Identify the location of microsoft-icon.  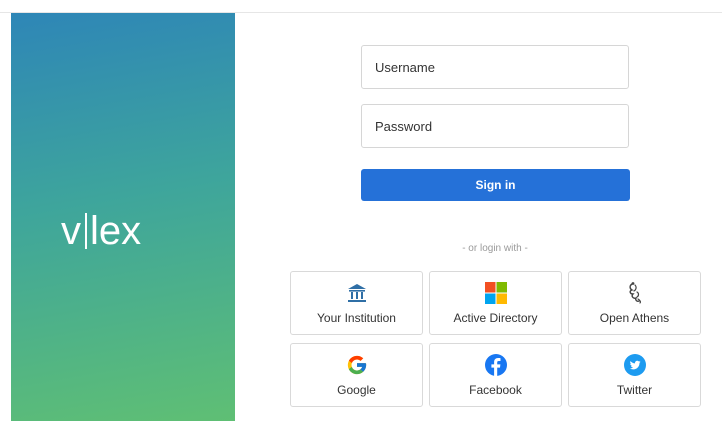
(495, 293).